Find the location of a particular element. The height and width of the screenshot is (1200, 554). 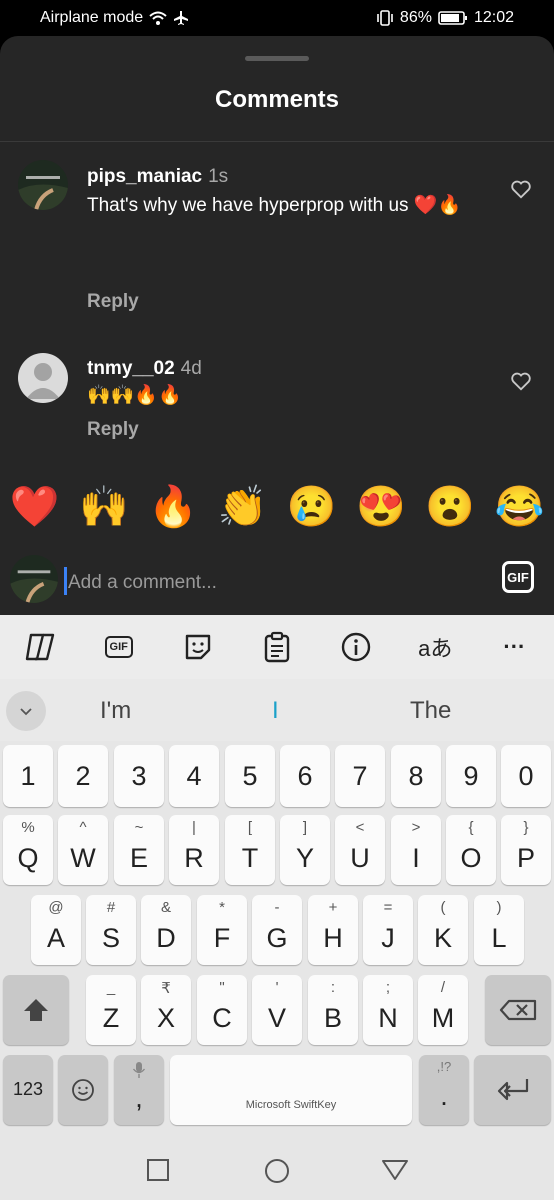

suggestion-bar: I'm I The is located at coordinates (277, 710).